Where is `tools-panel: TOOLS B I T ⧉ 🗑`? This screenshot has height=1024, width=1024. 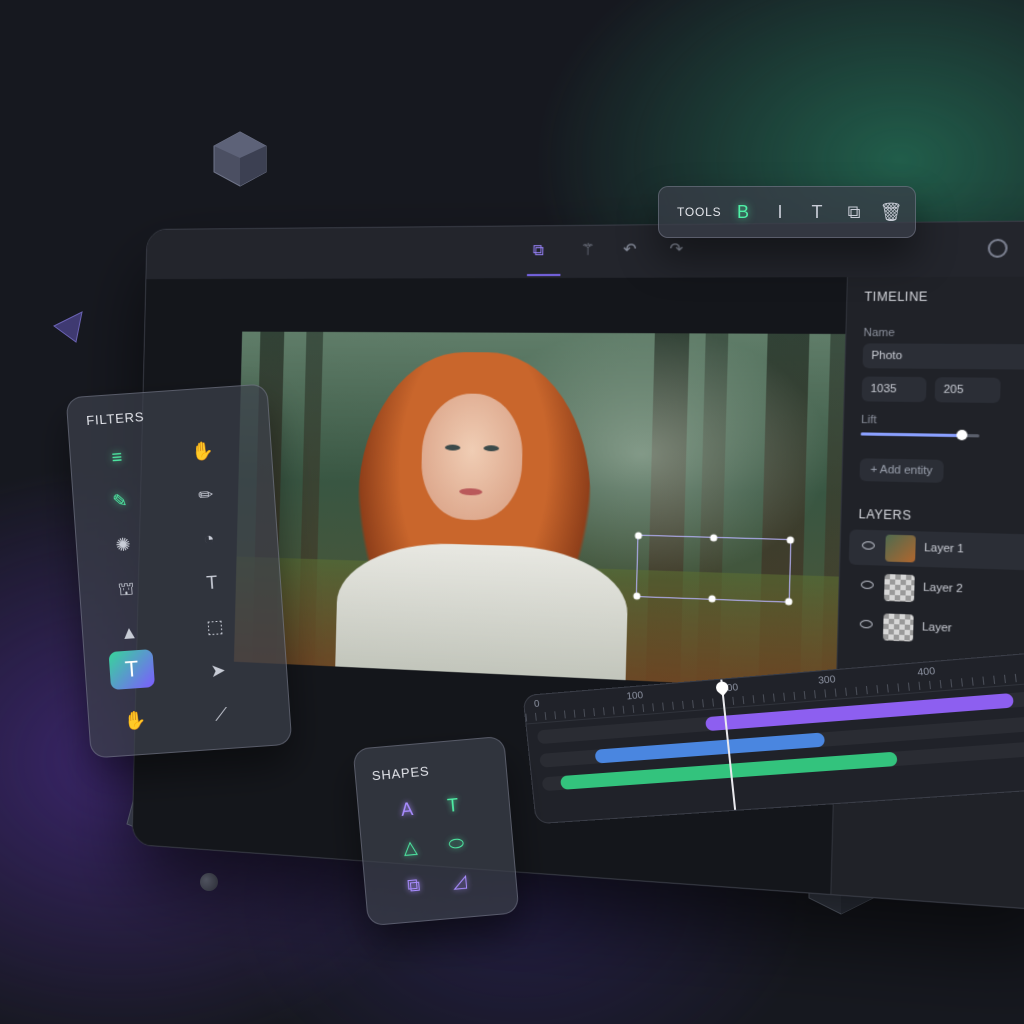 tools-panel: TOOLS B I T ⧉ 🗑 is located at coordinates (787, 212).